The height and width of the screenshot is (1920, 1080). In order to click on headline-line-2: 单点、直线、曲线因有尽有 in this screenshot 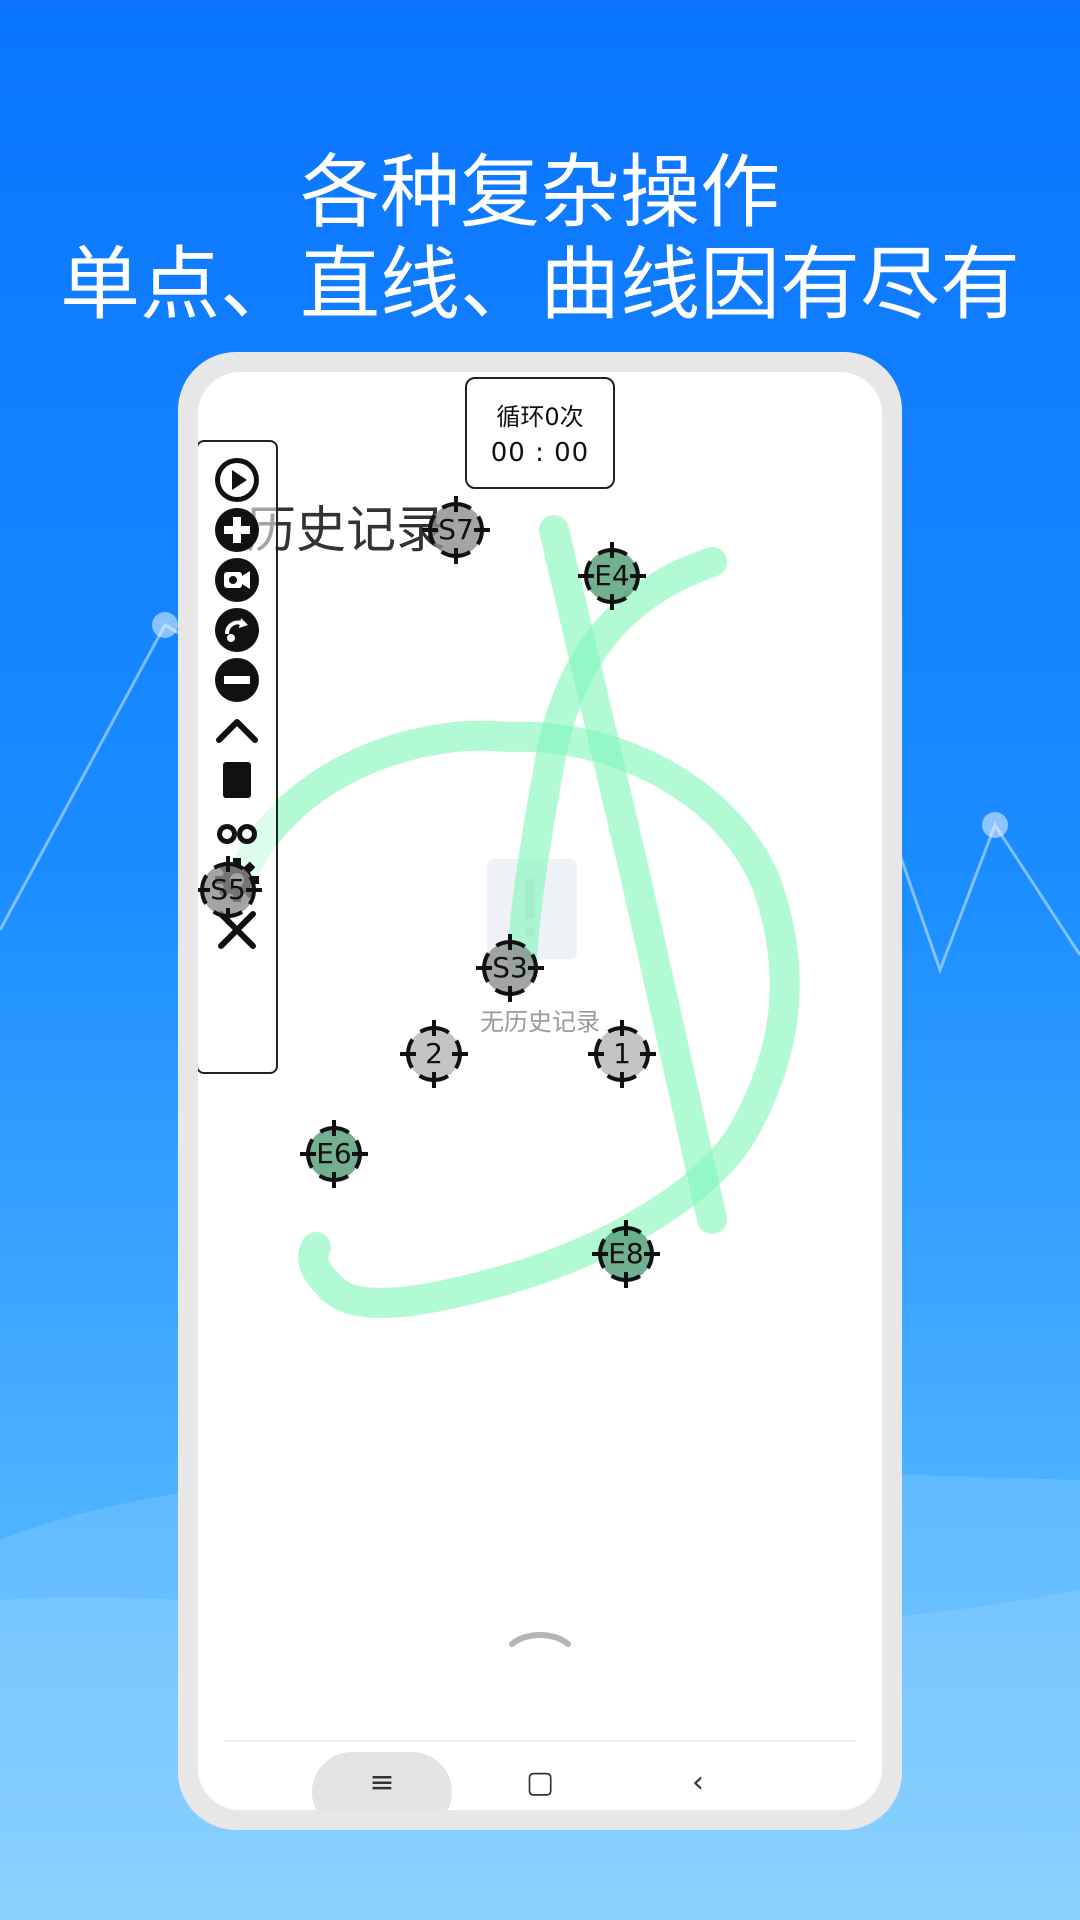, I will do `click(540, 284)`.